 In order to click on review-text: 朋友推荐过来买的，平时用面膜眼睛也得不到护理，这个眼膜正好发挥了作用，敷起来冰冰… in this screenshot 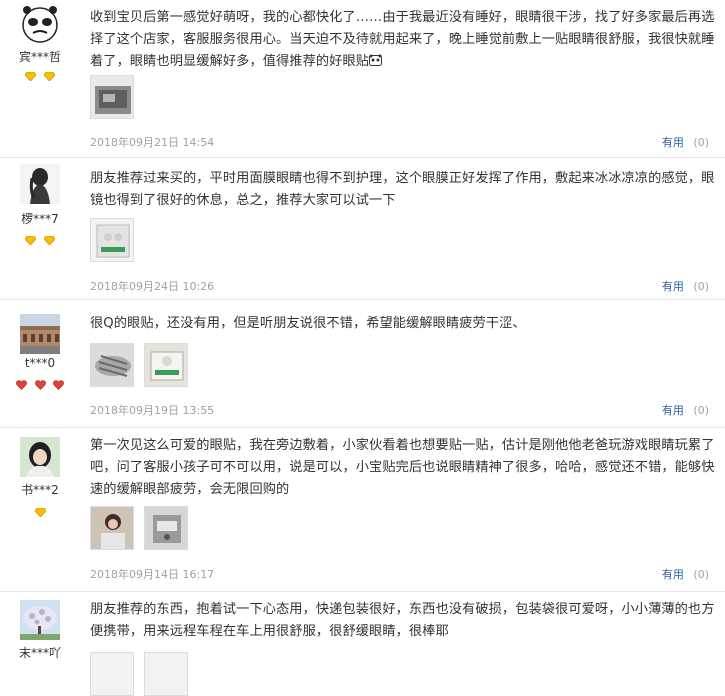, I will do `click(402, 189)`.